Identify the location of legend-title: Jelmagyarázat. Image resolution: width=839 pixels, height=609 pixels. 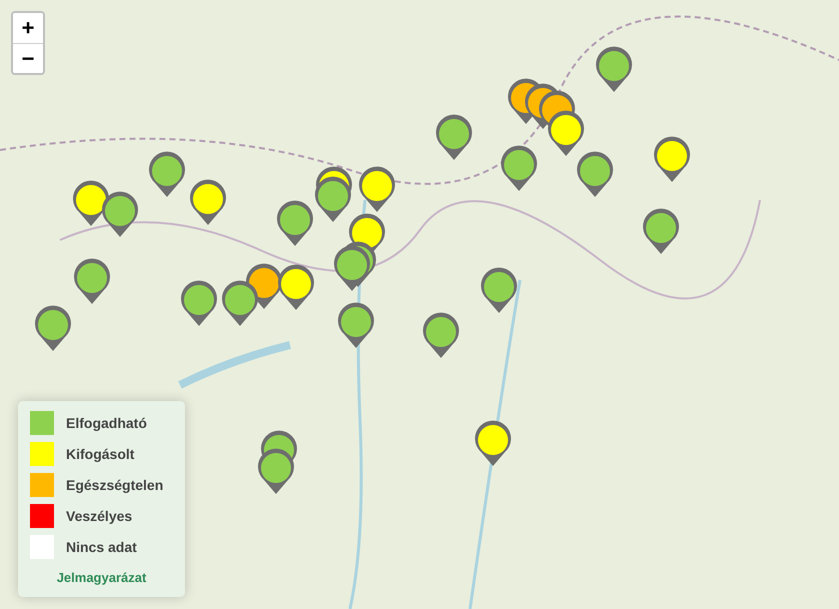
(102, 577).